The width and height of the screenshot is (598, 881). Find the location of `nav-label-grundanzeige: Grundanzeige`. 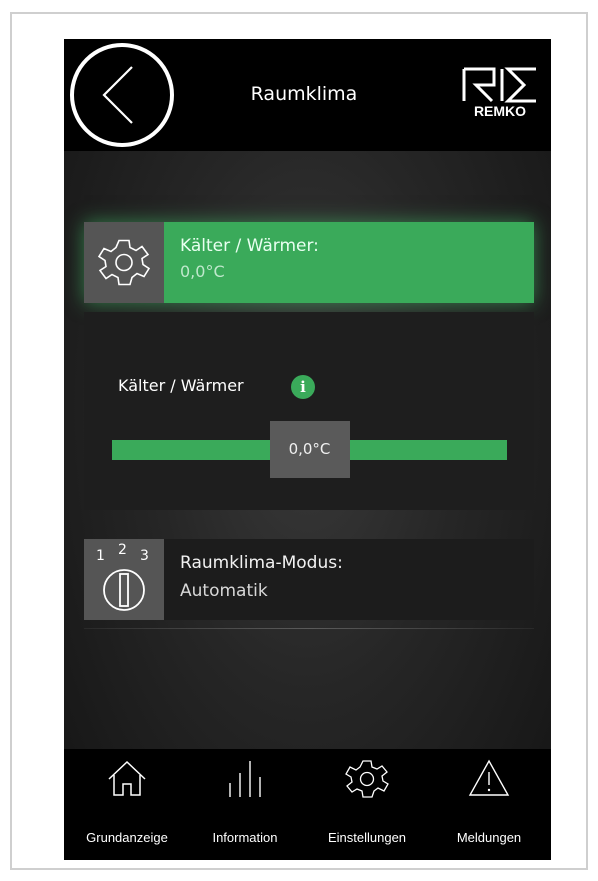

nav-label-grundanzeige: Grundanzeige is located at coordinates (127, 837).